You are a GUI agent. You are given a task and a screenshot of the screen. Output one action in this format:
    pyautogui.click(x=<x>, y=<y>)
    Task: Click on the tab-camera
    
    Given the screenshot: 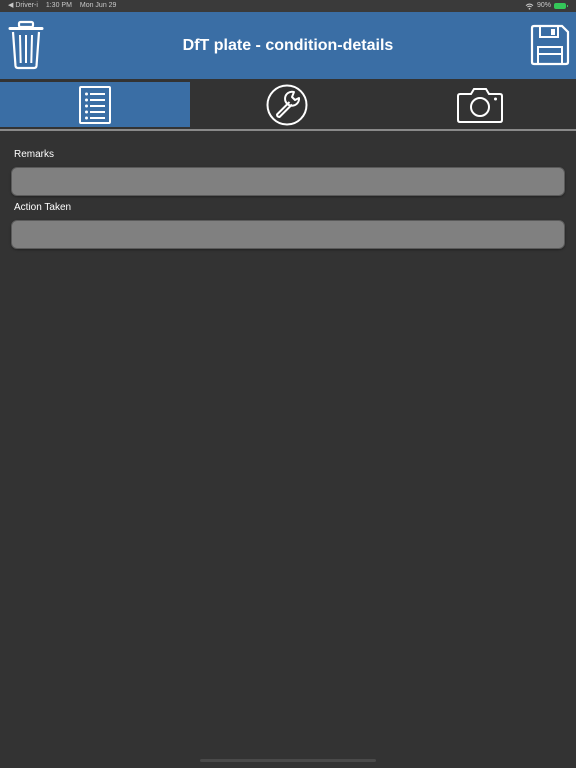 What is the action you would take?
    pyautogui.click(x=480, y=104)
    